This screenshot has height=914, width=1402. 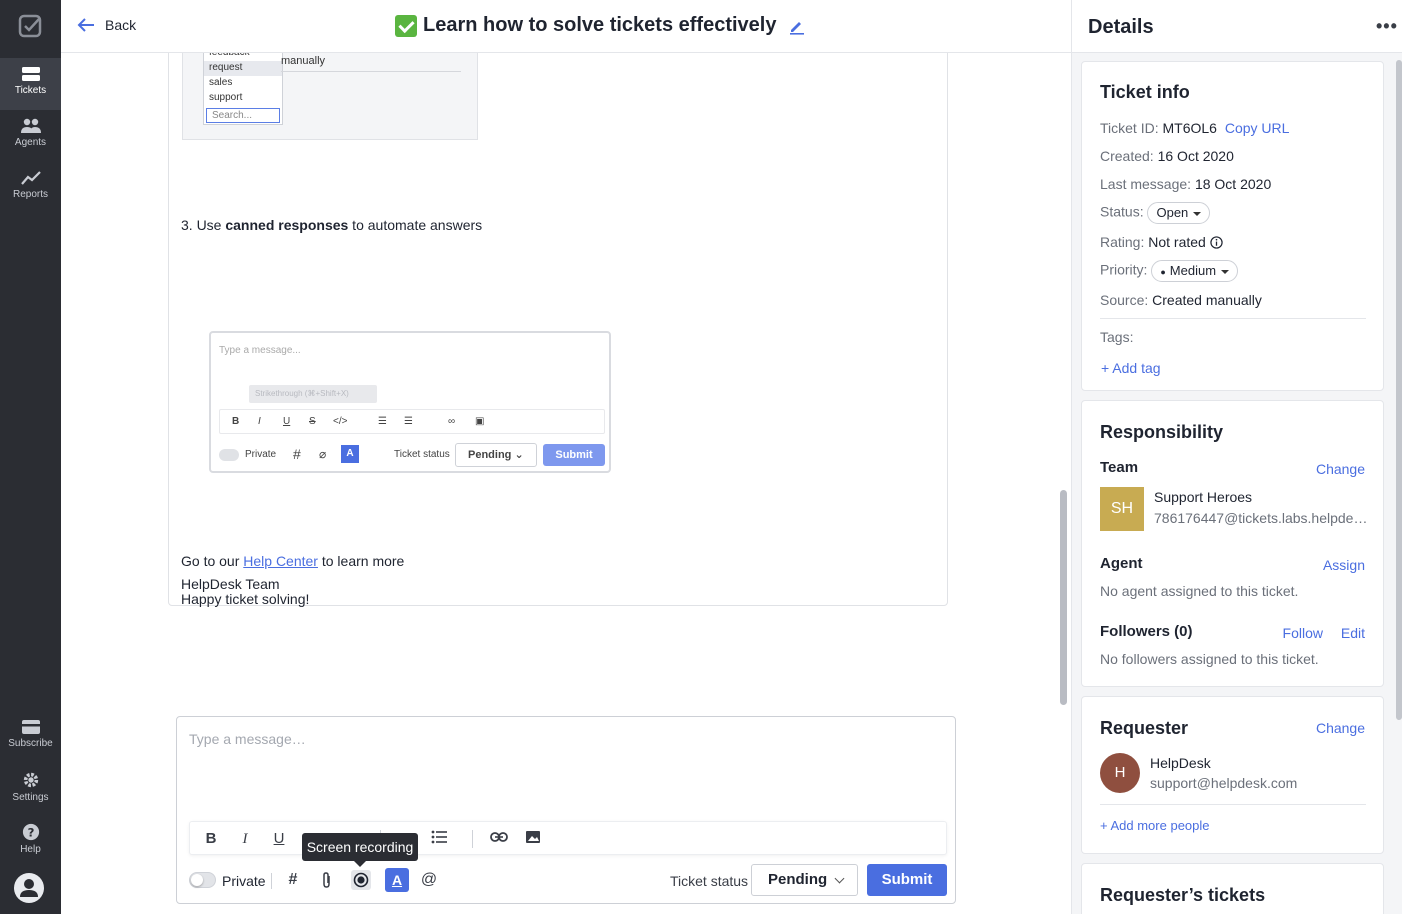 I want to click on more-options-icon: •••, so click(x=1387, y=26).